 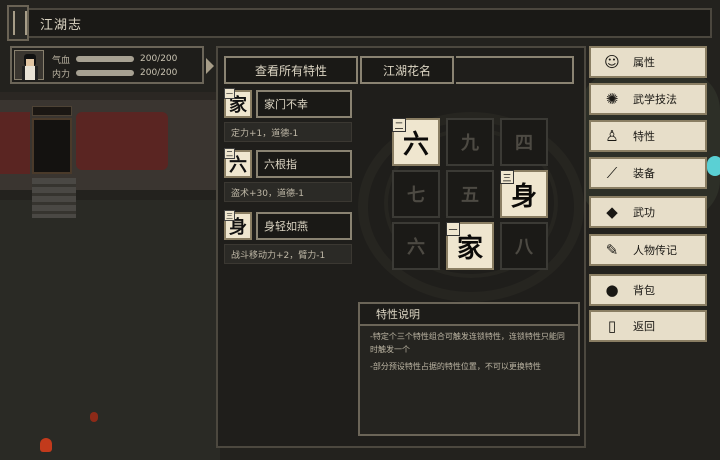 I want to click on grid-cell: 六, so click(x=416, y=246).